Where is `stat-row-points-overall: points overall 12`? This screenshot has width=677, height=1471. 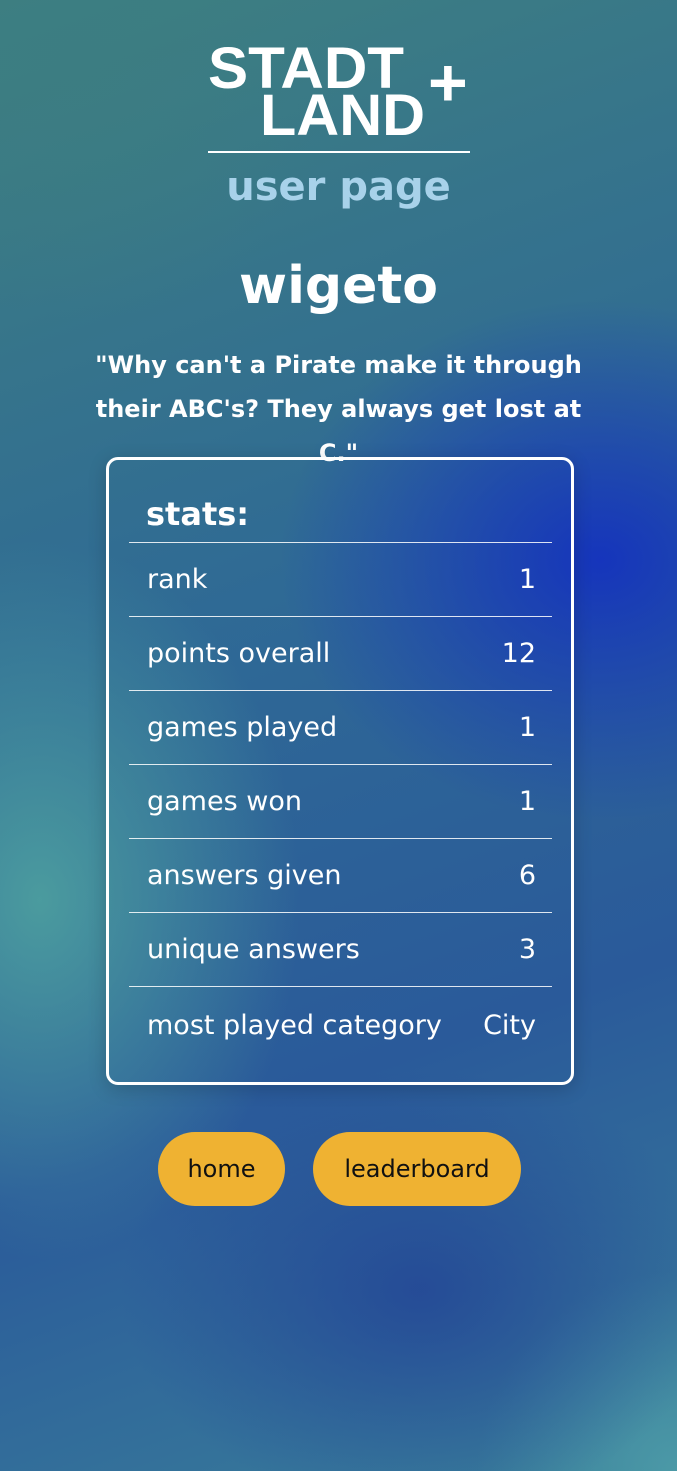
stat-row-points-overall: points overall 12 is located at coordinates (340, 653).